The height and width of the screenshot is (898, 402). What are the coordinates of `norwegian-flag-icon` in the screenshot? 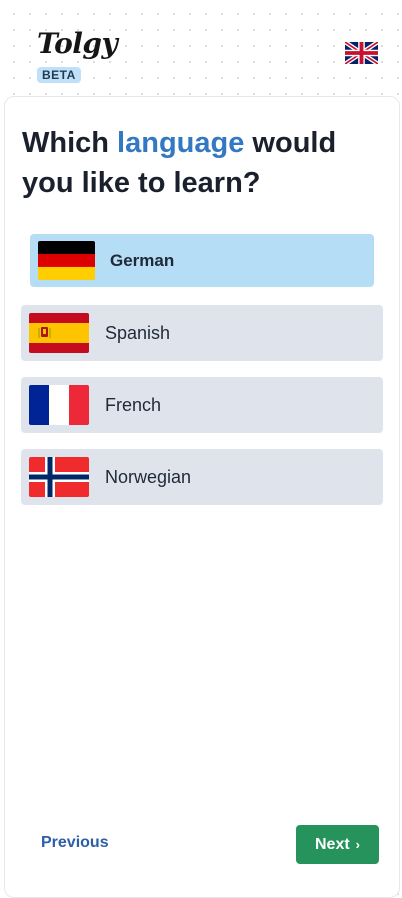 It's located at (59, 477).